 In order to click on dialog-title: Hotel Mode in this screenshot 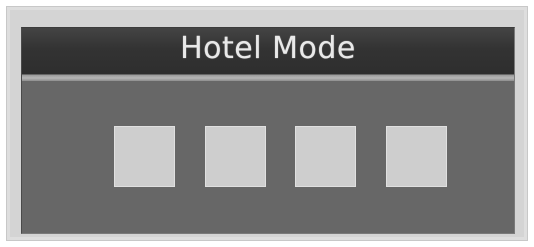, I will do `click(268, 48)`.